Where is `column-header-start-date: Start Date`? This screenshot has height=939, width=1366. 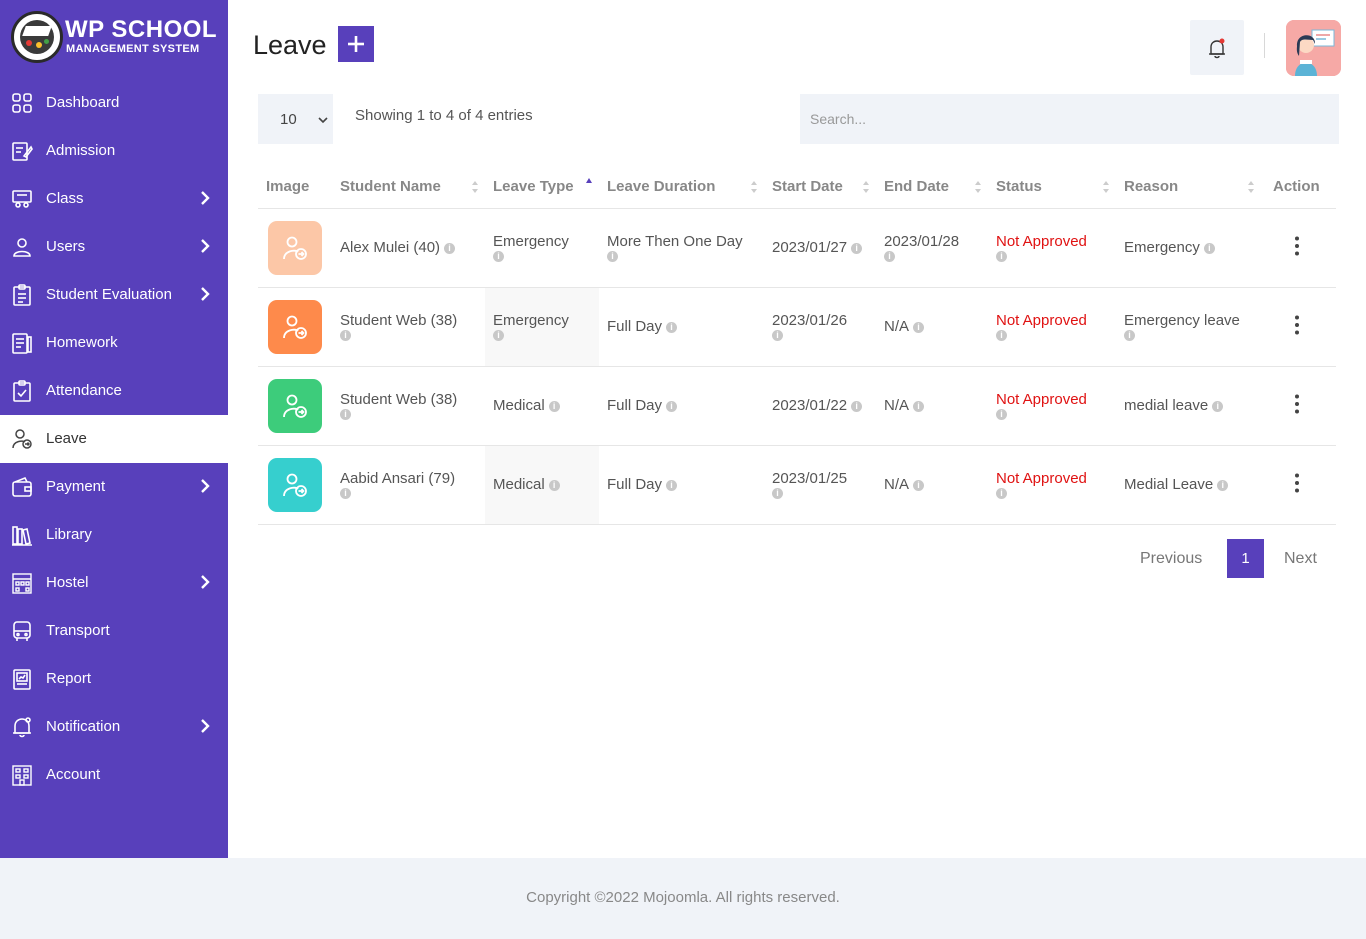 column-header-start-date: Start Date is located at coordinates (820, 187).